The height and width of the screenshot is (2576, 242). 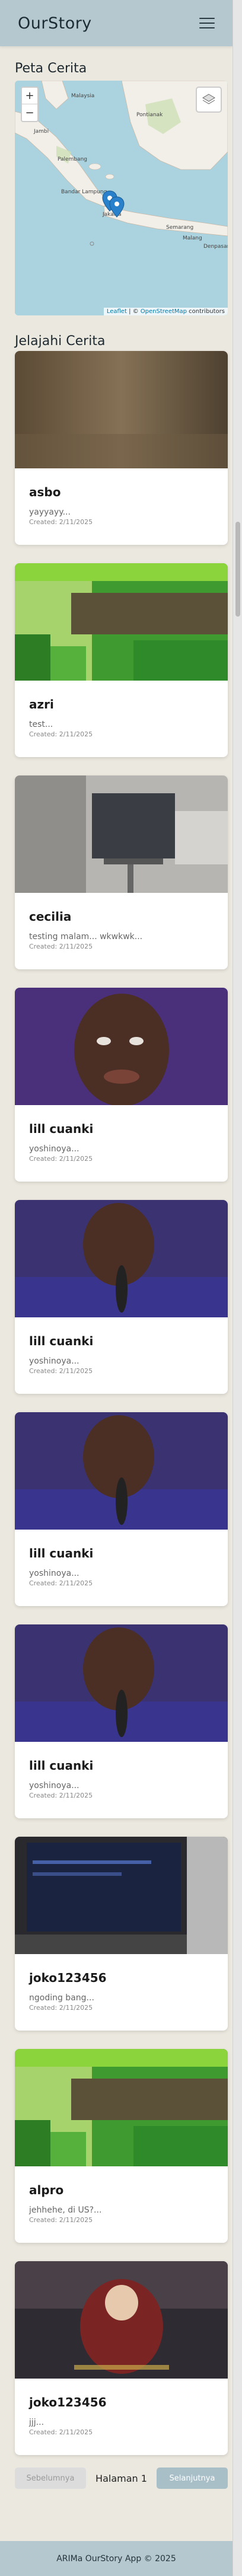 I want to click on map-label-malang: Malang, so click(x=192, y=238).